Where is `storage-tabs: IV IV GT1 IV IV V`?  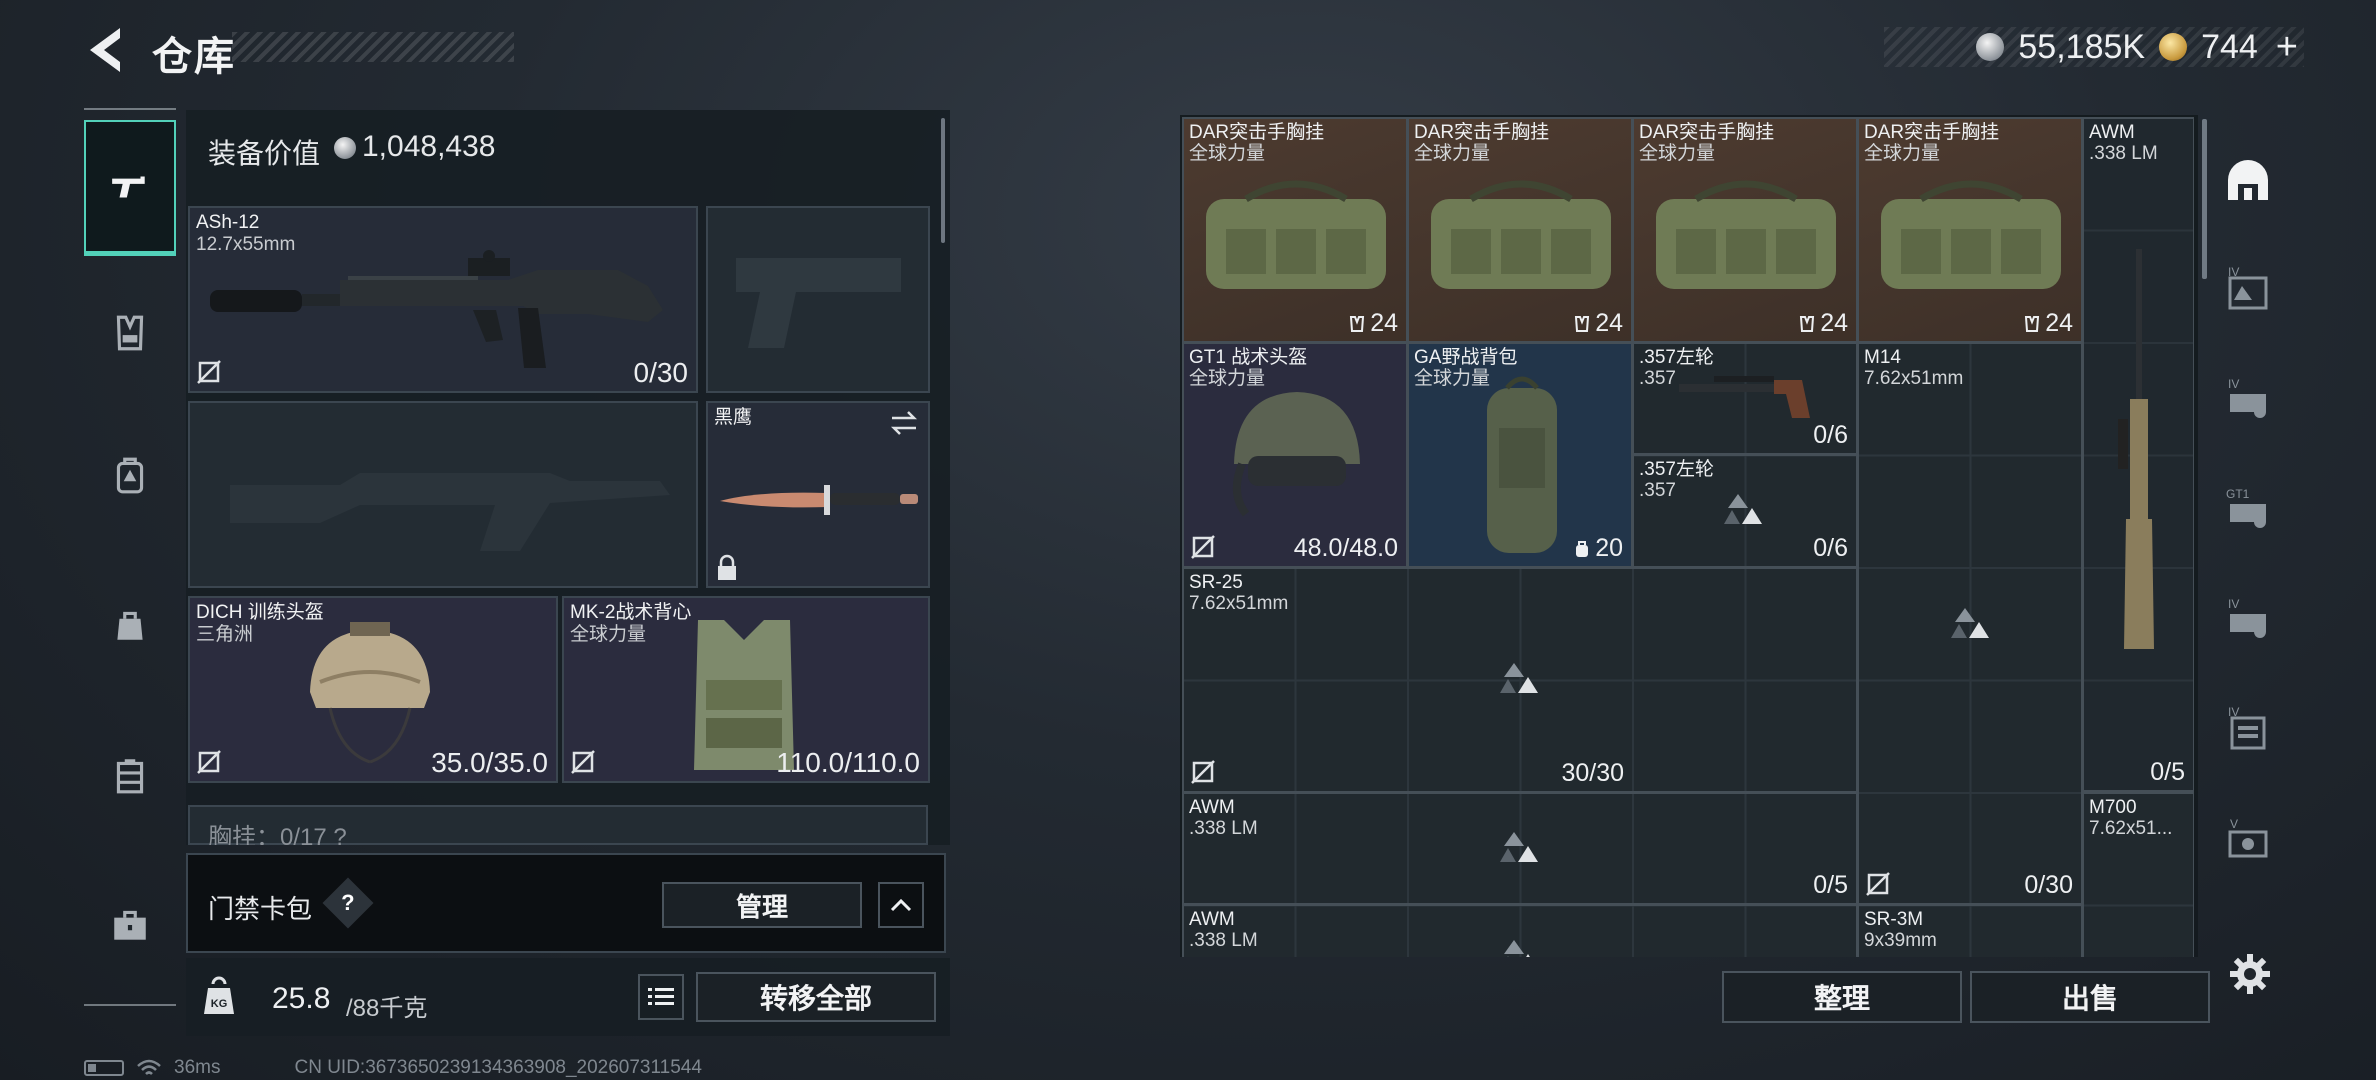
storage-tabs: IV IV GT1 IV IV V is located at coordinates (2248, 550).